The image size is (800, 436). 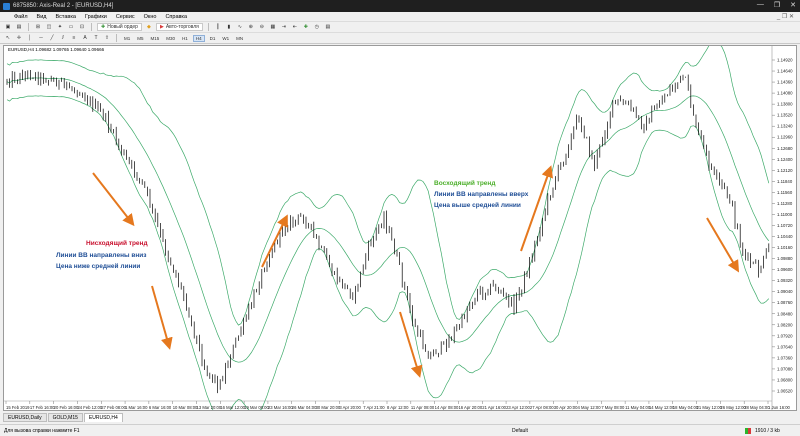 I want to click on tab-gold-m15: GOLD,M15, so click(x=65, y=417).